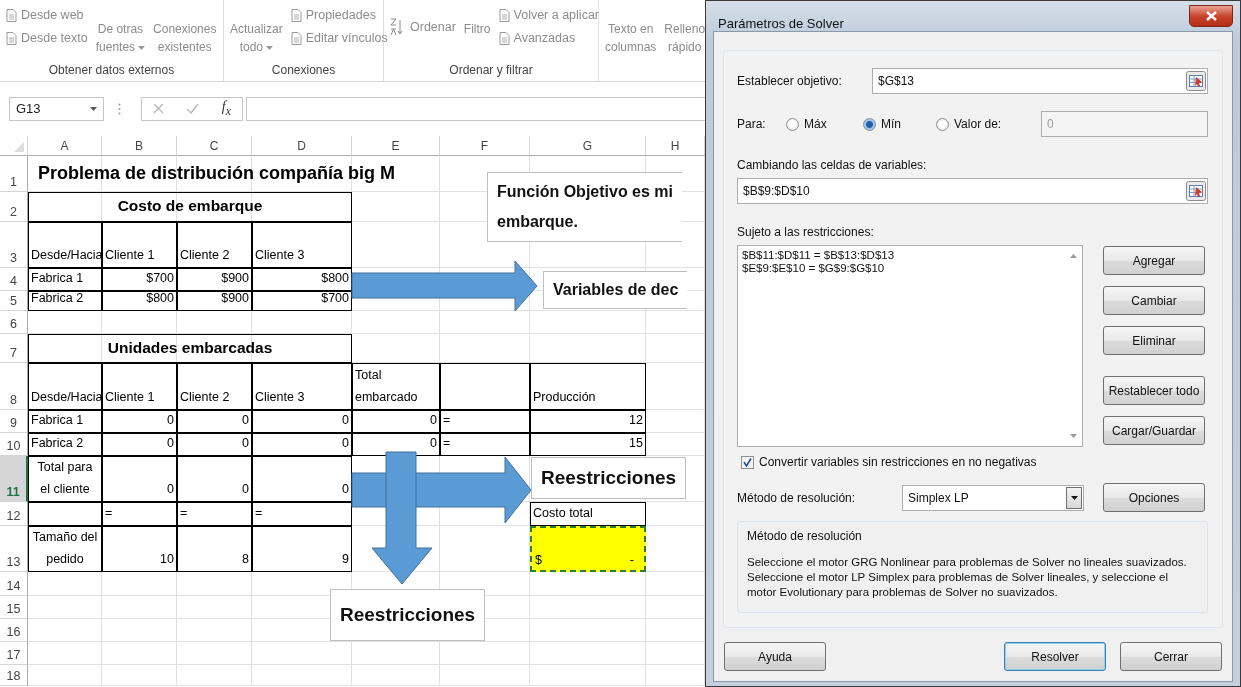 Image resolution: width=1241 pixels, height=687 pixels. I want to click on scroll-up-icon, so click(1073, 256).